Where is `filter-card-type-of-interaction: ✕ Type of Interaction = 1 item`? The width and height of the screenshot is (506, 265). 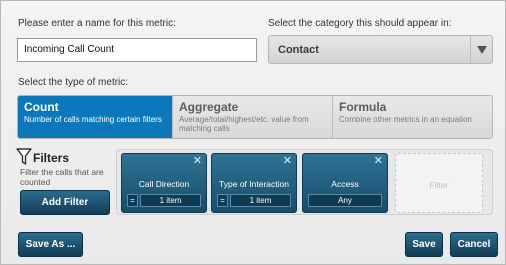 filter-card-type-of-interaction: ✕ Type of Interaction = 1 item is located at coordinates (254, 183).